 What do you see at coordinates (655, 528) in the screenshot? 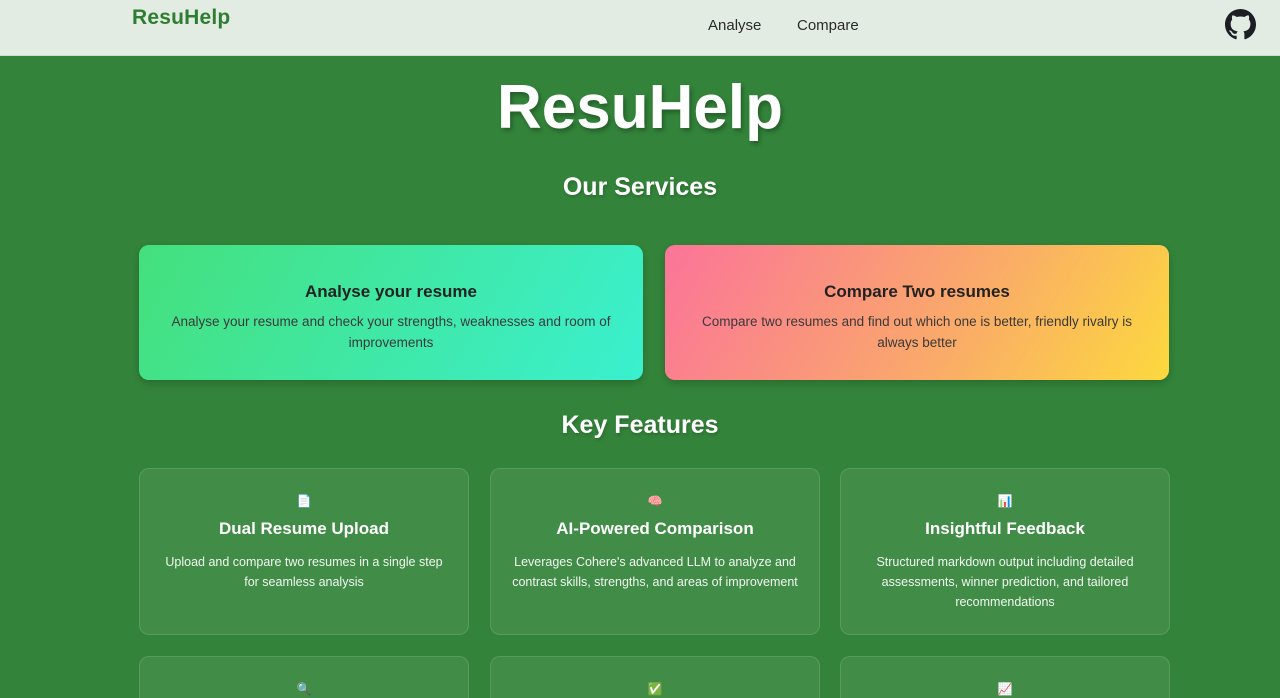
I see `feature-title: AI-Powered Comparison` at bounding box center [655, 528].